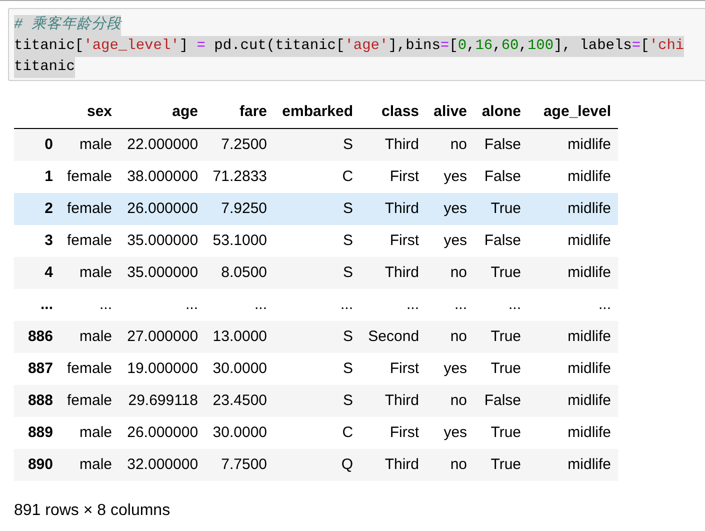 This screenshot has width=705, height=531. What do you see at coordinates (162, 336) in the screenshot?
I see `table-cell: 27.000000` at bounding box center [162, 336].